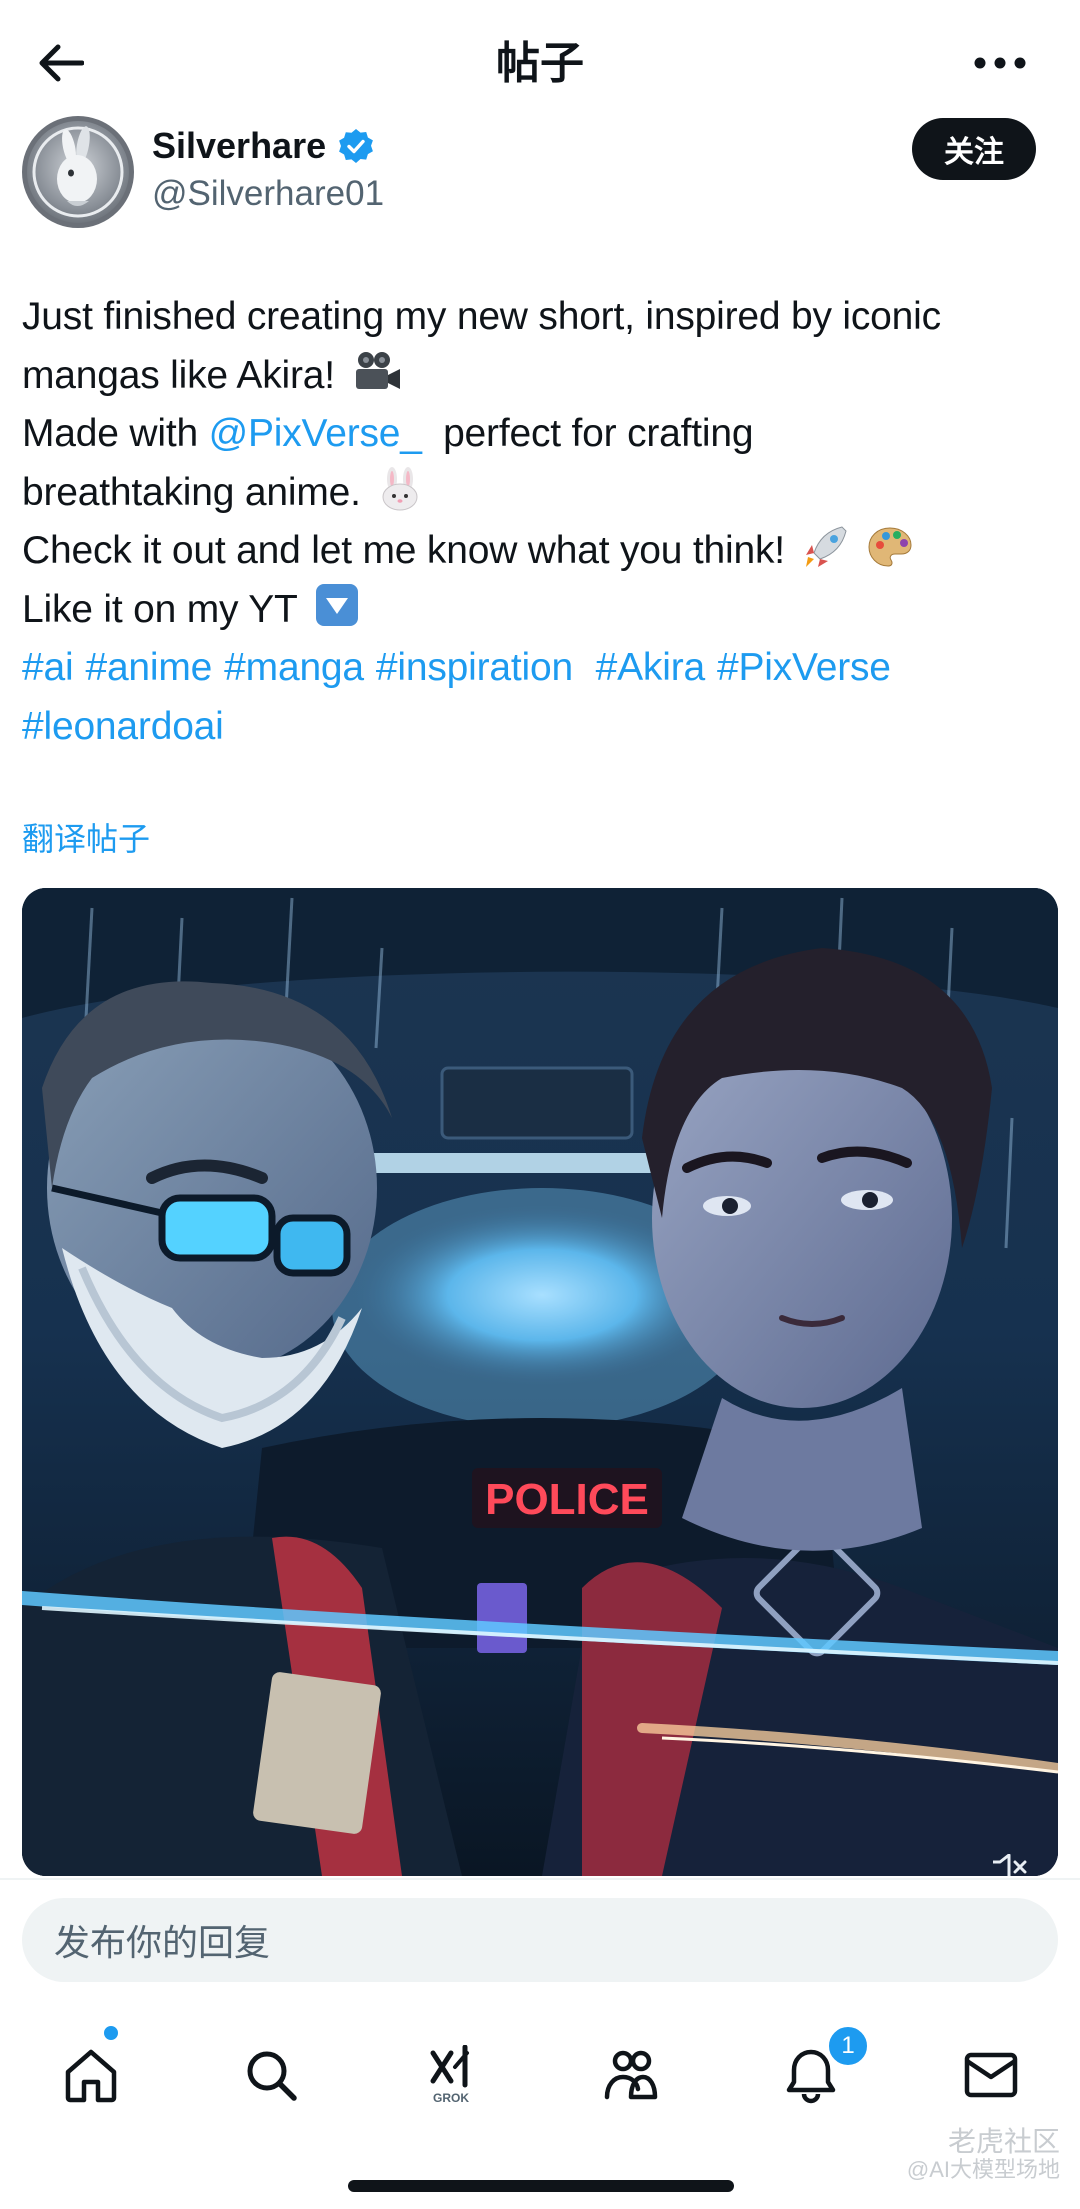 Image resolution: width=1080 pixels, height=2209 pixels. I want to click on post-text-run: Made with, so click(110, 433).